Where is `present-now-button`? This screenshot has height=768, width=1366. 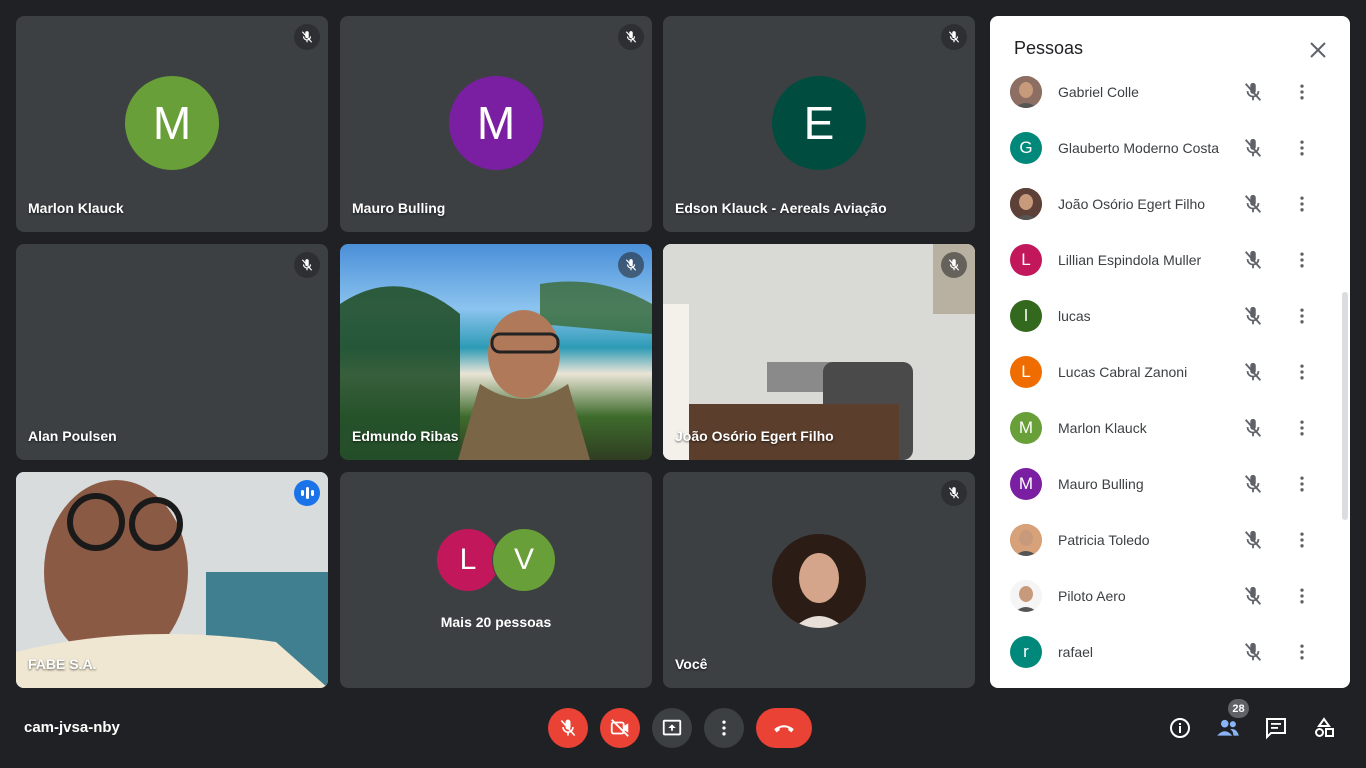 present-now-button is located at coordinates (672, 728).